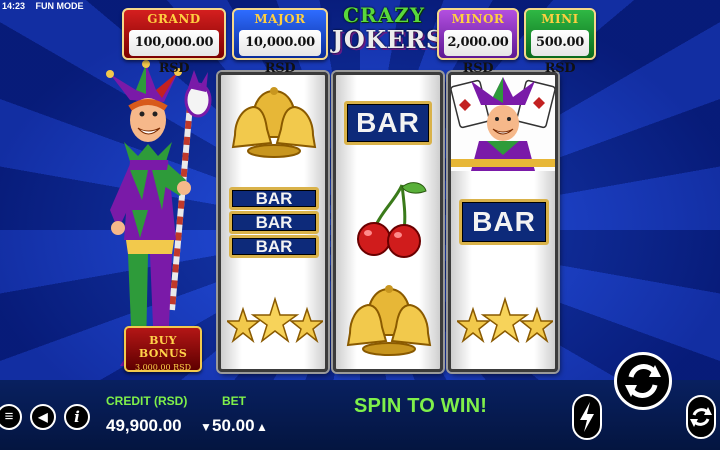 The height and width of the screenshot is (450, 720). I want to click on bet-value: 50.00, so click(233, 425).